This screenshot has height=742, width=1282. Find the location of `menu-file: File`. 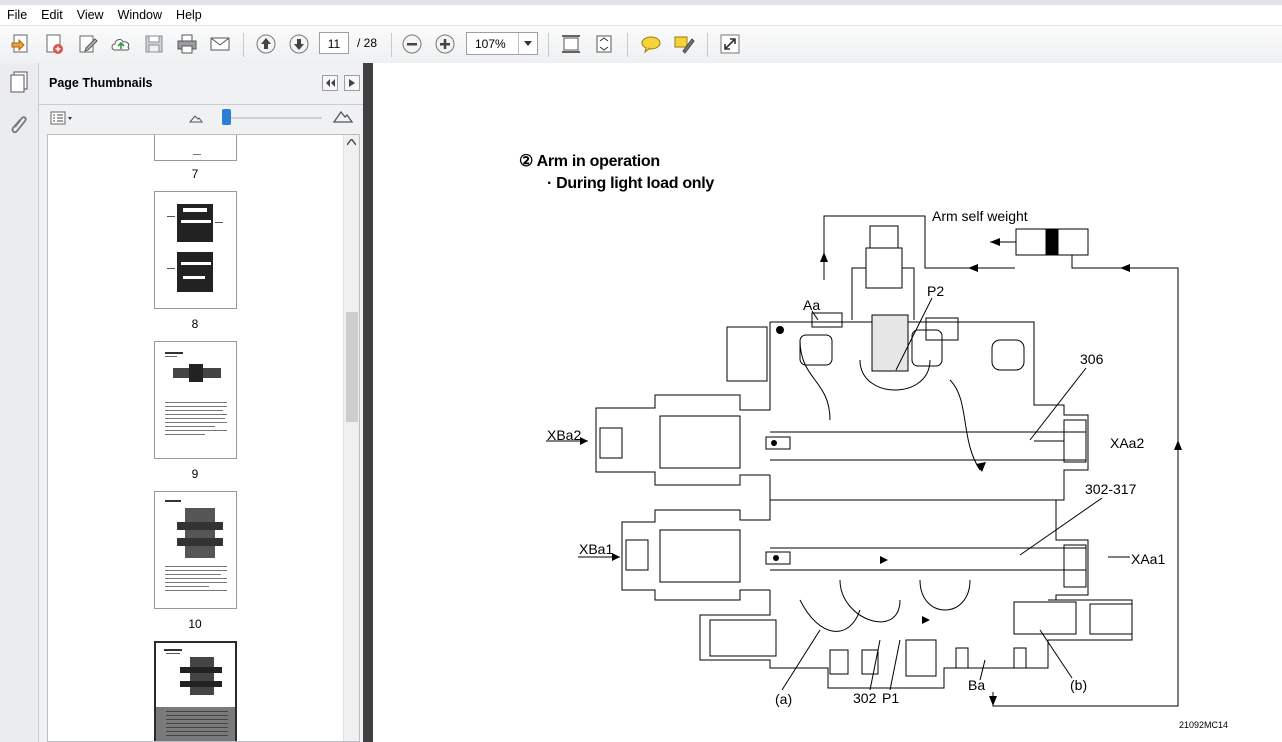

menu-file: File is located at coordinates (17, 15).